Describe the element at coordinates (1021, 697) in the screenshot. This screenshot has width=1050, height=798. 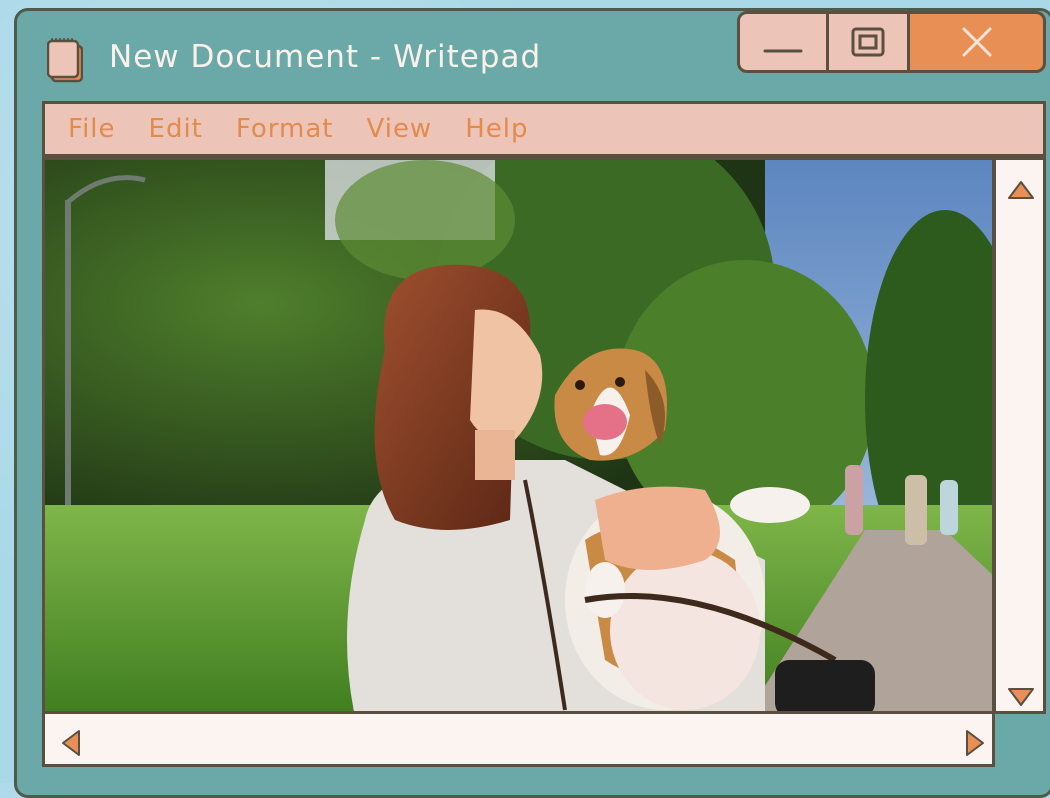
I see `scroll-down-button` at that location.